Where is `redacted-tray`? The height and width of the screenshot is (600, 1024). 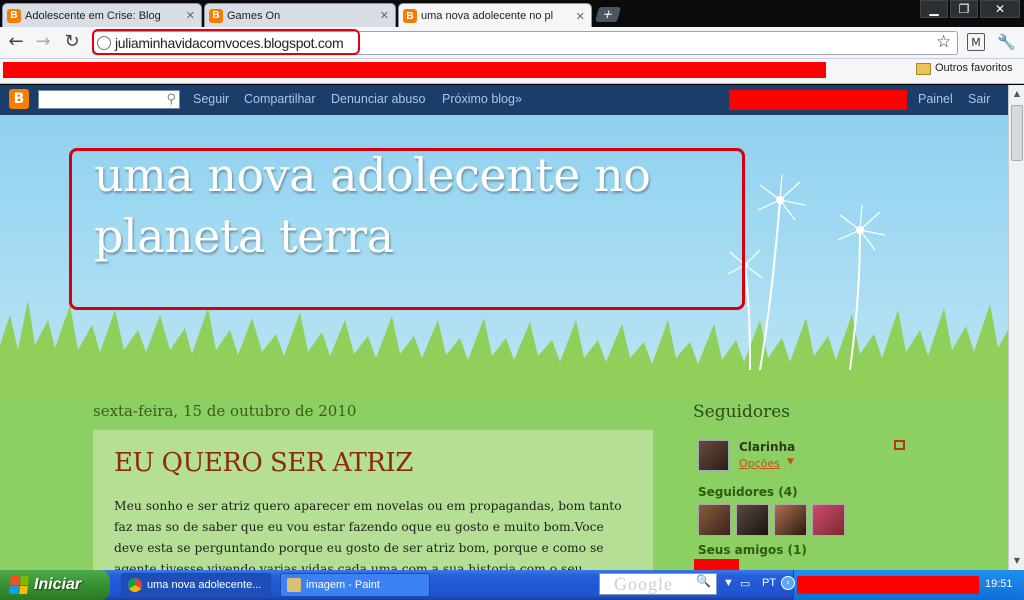
redacted-tray is located at coordinates (888, 585).